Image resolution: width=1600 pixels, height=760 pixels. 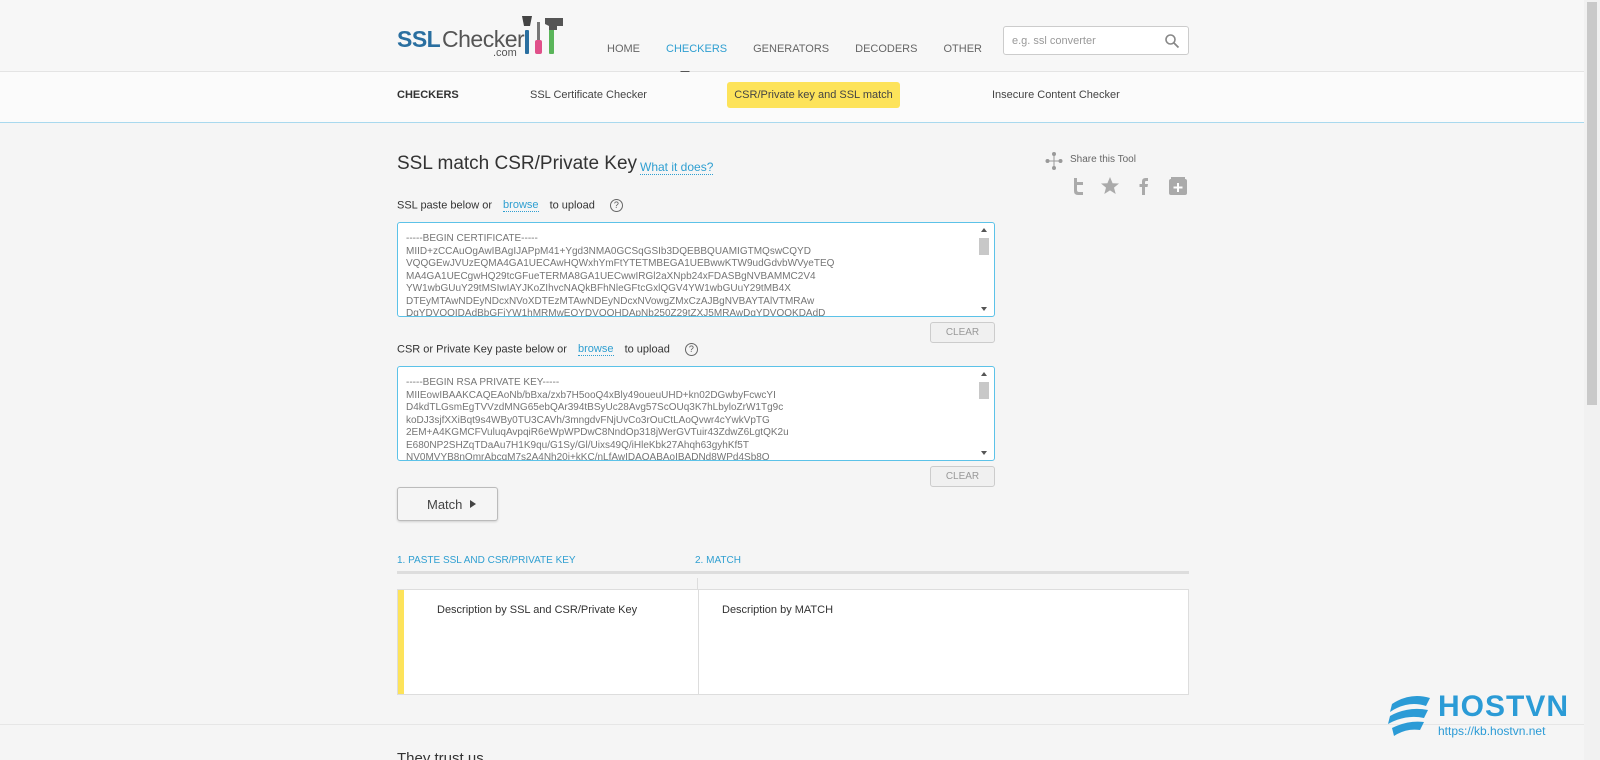 I want to click on hostvn-watermark: HOSTVN https://kb.hostvn.net, so click(x=1481, y=715).